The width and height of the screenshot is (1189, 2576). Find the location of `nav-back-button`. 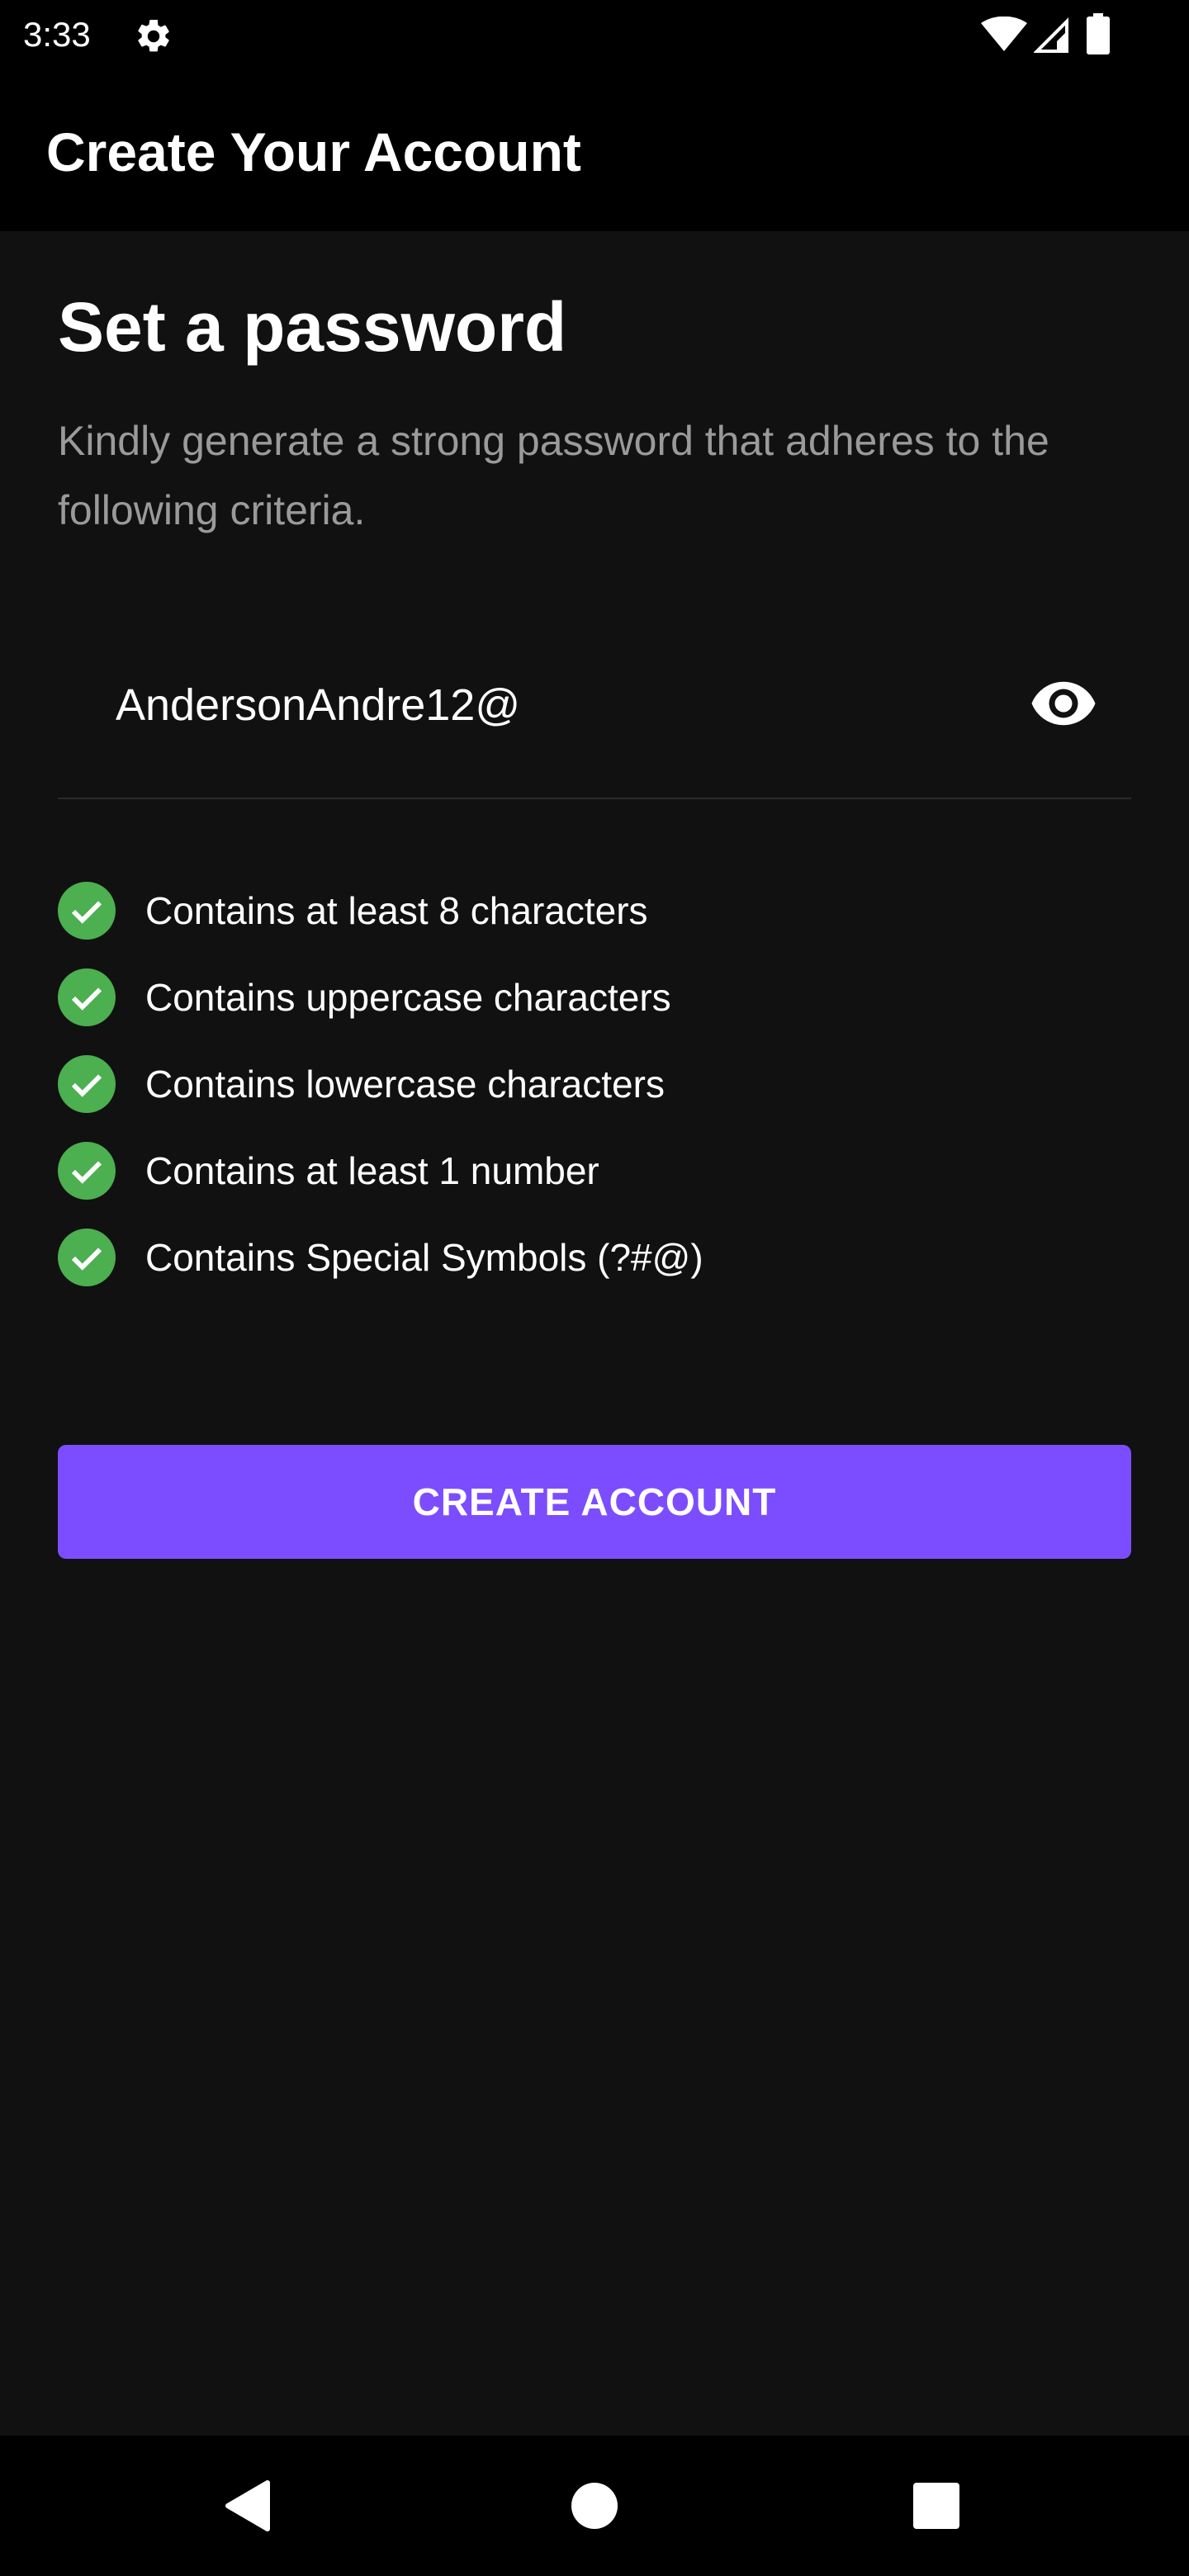

nav-back-button is located at coordinates (247, 2506).